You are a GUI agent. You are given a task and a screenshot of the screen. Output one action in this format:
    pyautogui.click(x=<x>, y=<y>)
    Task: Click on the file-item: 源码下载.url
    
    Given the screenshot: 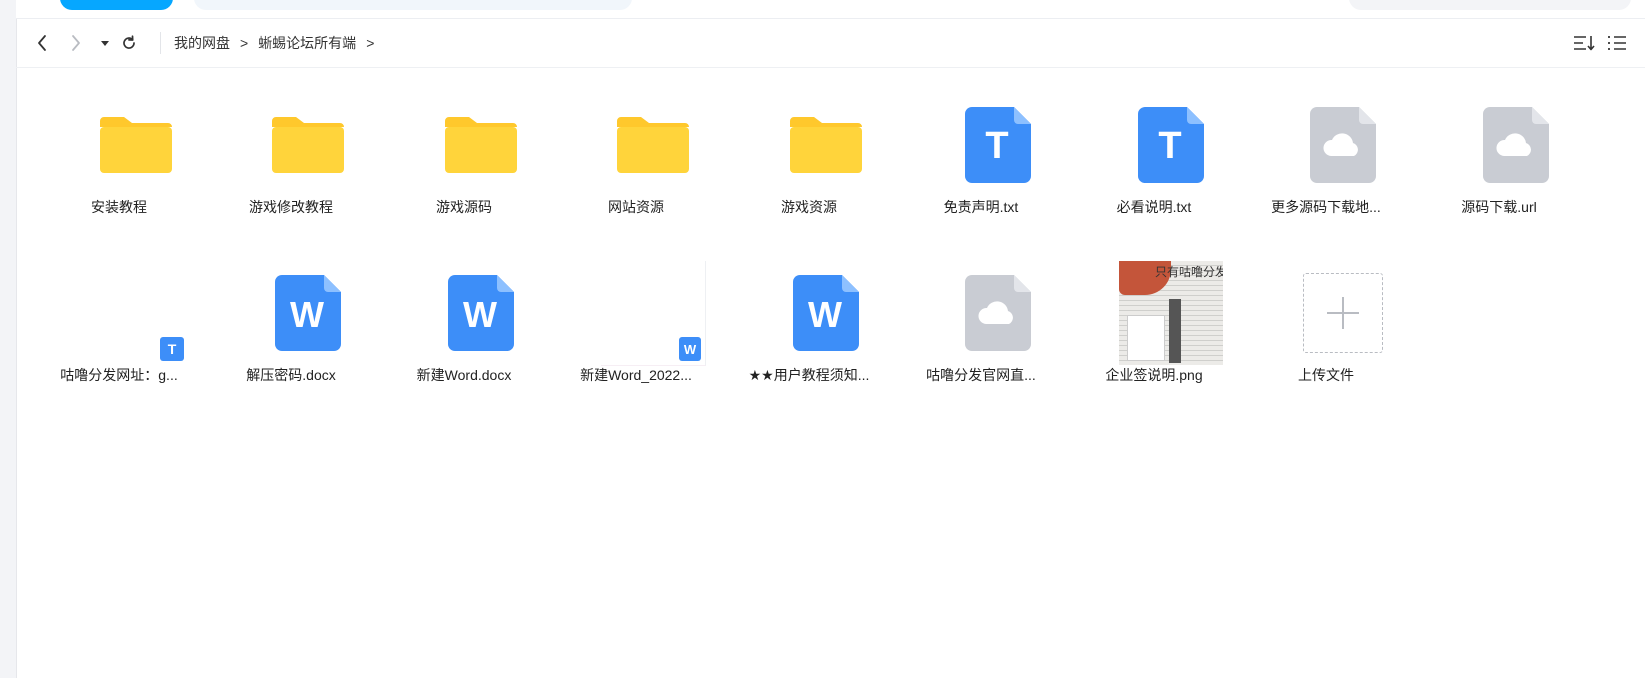 What is the action you would take?
    pyautogui.click(x=1499, y=165)
    